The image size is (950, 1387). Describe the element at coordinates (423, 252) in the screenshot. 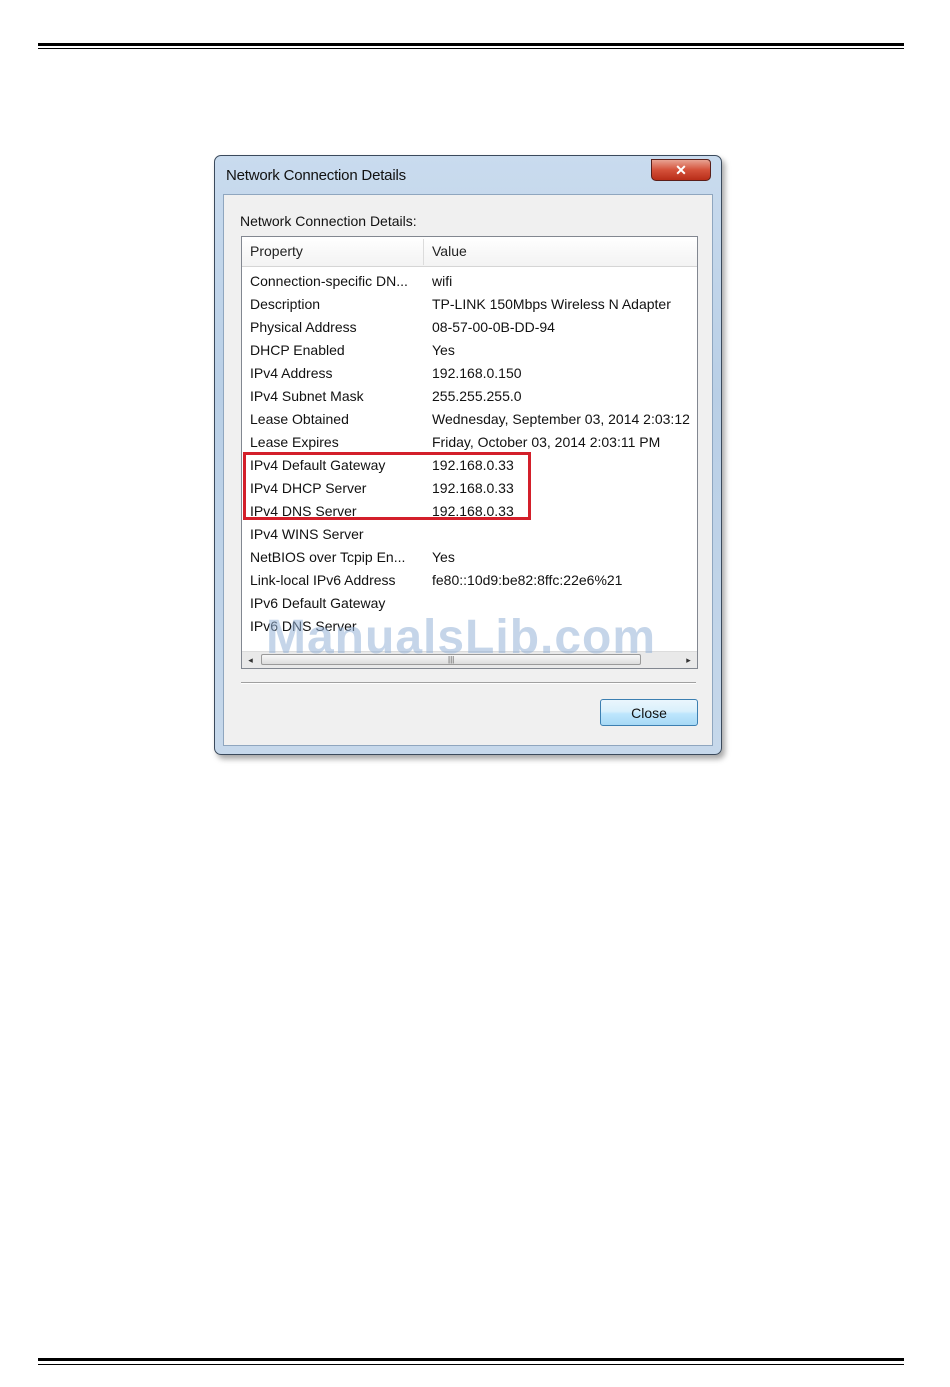

I see `column-separator` at that location.